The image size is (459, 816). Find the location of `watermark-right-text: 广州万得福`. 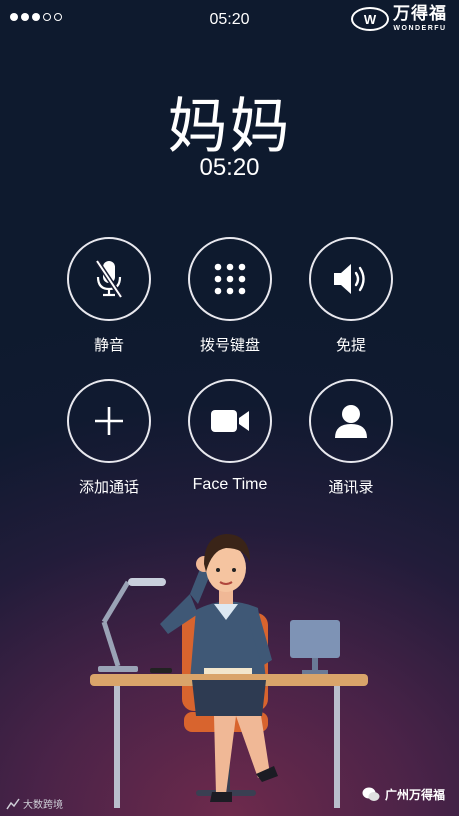

watermark-right-text: 广州万得福 is located at coordinates (414, 795).